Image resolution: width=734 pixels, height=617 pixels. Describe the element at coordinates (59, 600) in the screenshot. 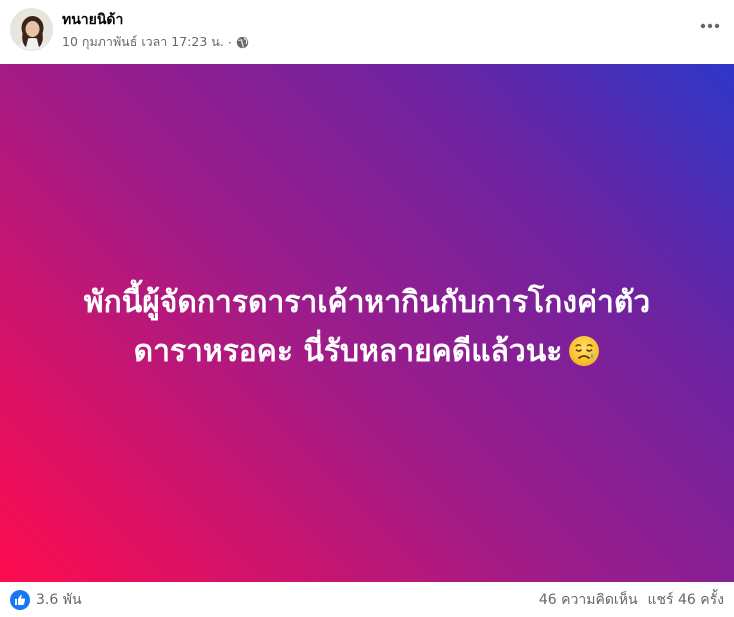

I see `reaction-count: 3.6 พัน` at that location.